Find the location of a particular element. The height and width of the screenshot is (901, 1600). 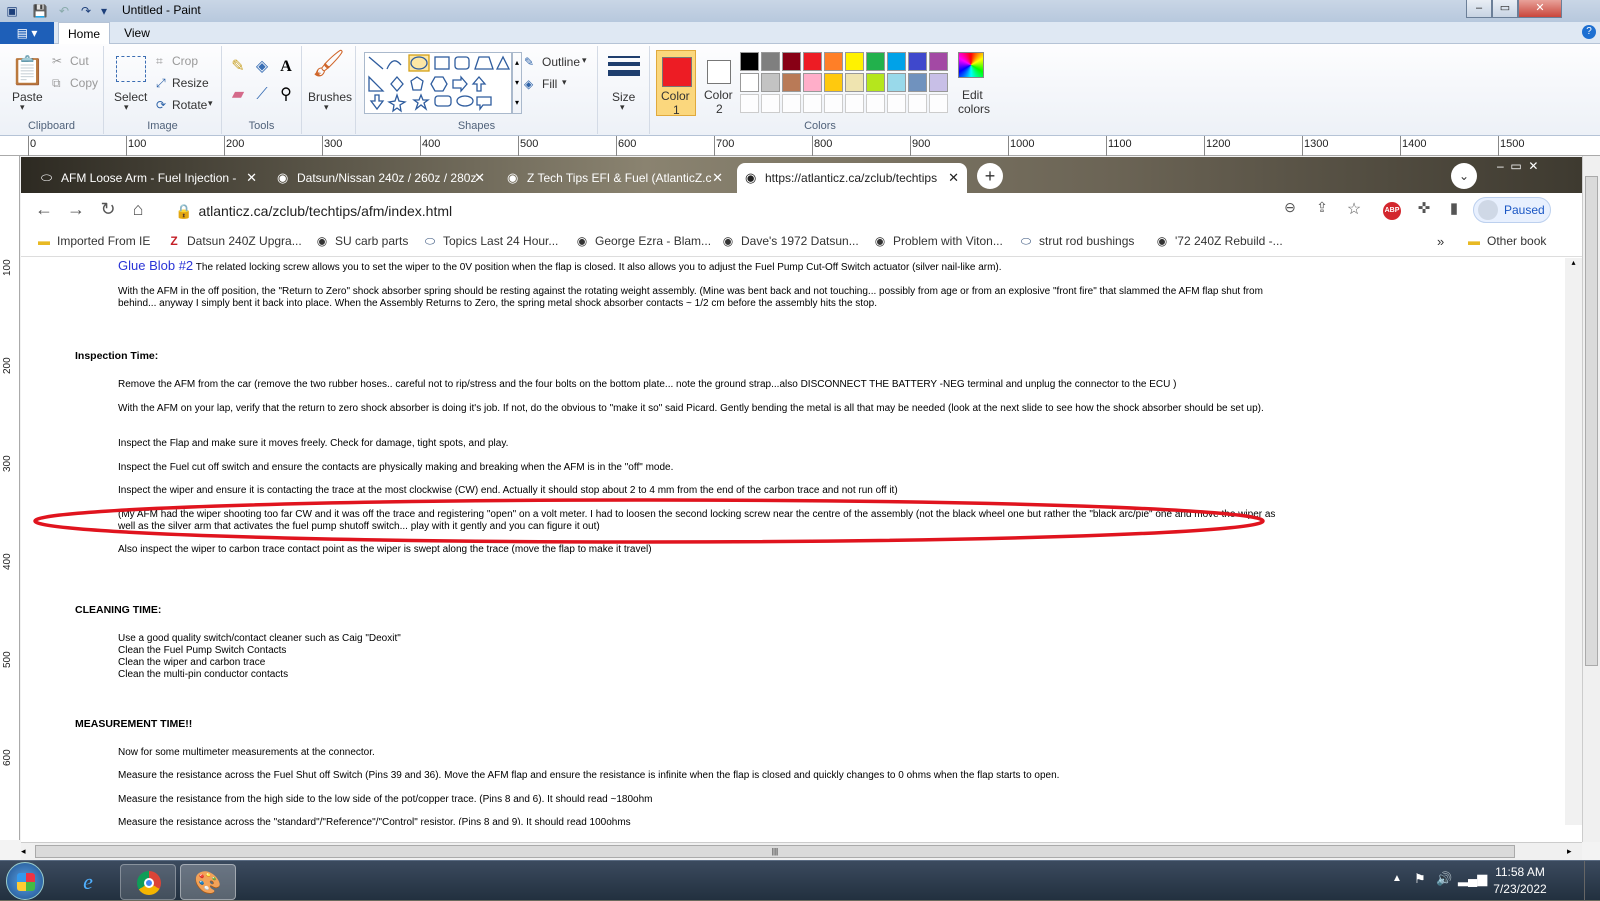

bookmark-item: ◉ SU carb parts is located at coordinates (362, 241).